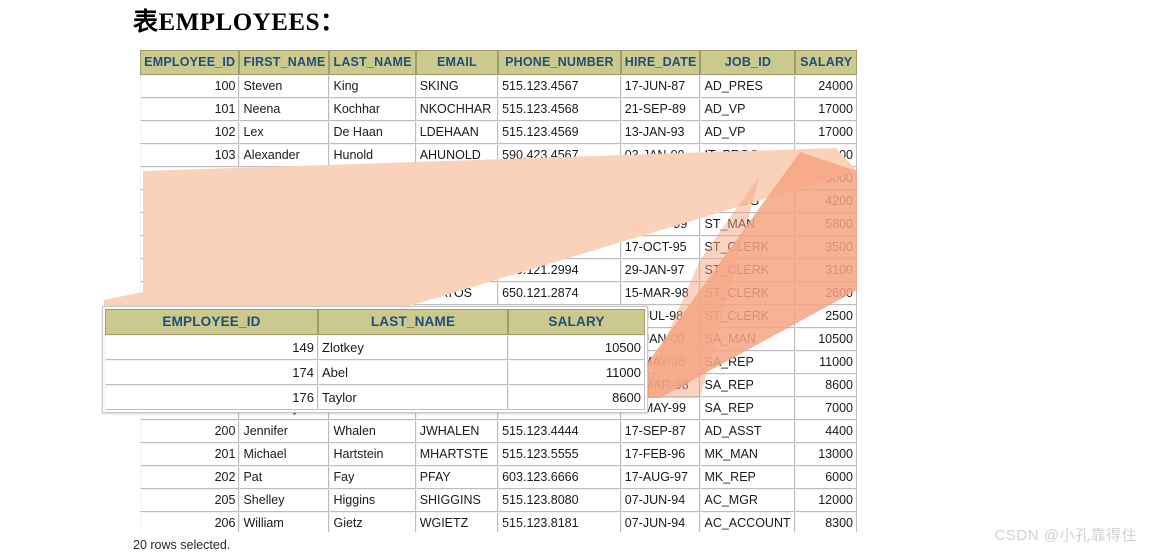 Image resolution: width=1151 pixels, height=555 pixels. What do you see at coordinates (826, 132) in the screenshot?
I see `cell-salary: 17000` at bounding box center [826, 132].